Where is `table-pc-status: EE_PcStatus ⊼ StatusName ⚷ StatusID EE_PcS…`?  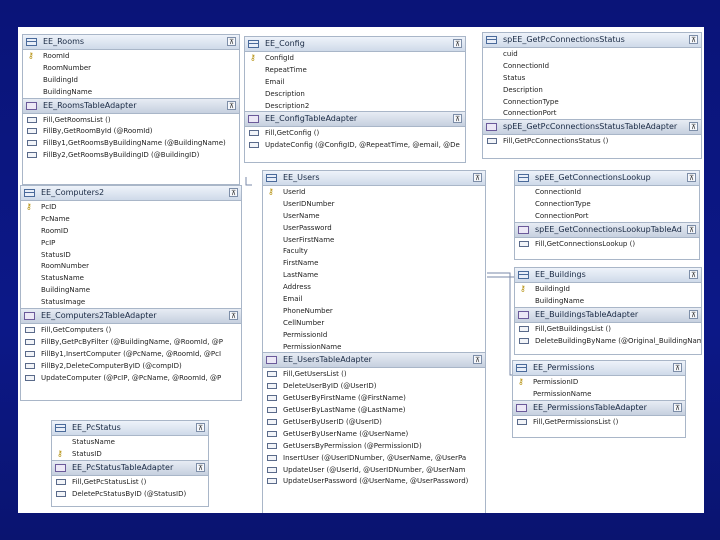 table-pc-status: EE_PcStatus ⊼ StatusName ⚷ StatusID EE_PcS… is located at coordinates (130, 463).